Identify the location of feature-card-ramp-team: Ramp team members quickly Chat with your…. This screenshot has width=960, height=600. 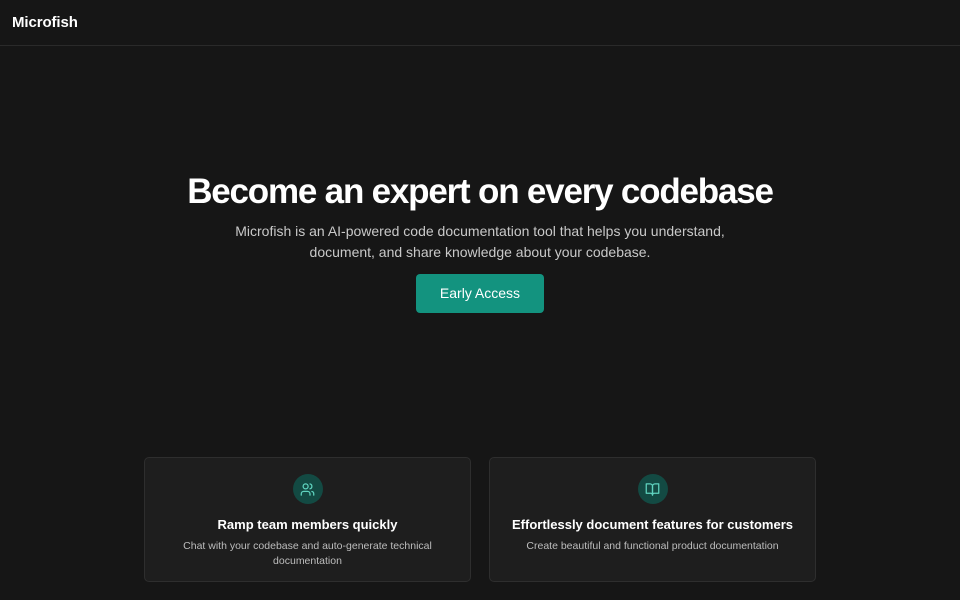
(307, 519).